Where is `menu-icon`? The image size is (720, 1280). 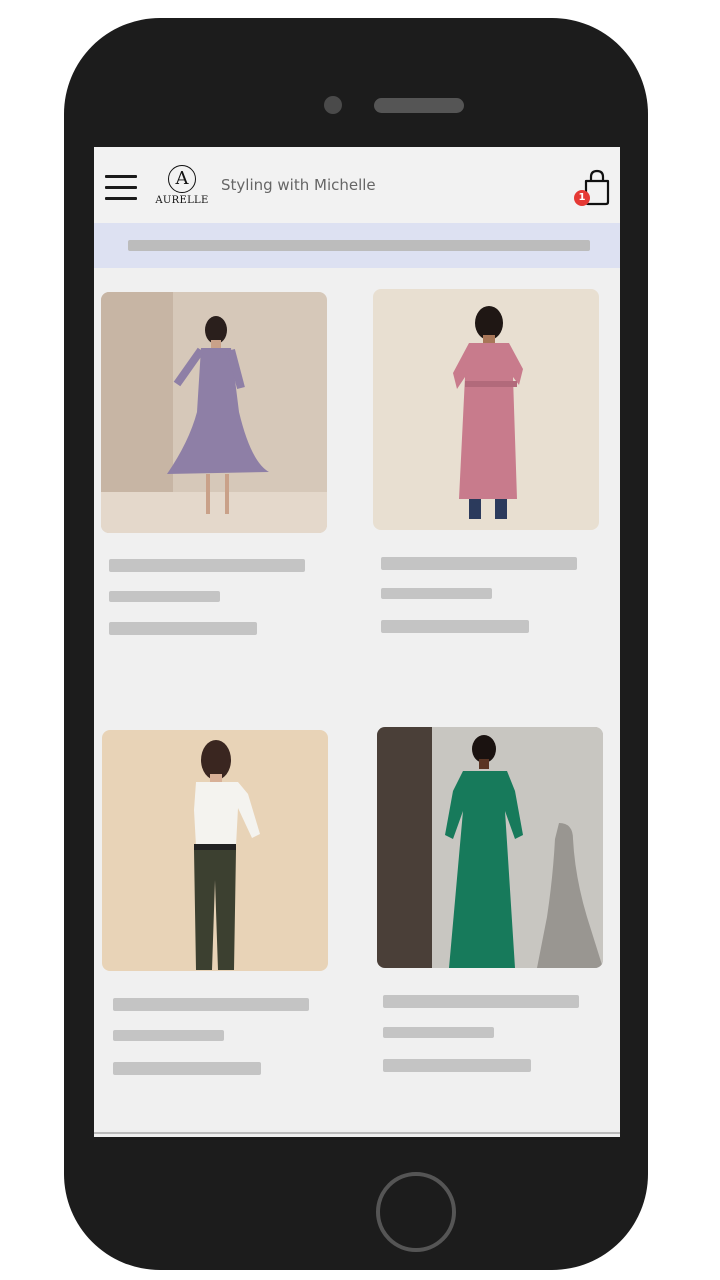
menu-icon is located at coordinates (121, 188).